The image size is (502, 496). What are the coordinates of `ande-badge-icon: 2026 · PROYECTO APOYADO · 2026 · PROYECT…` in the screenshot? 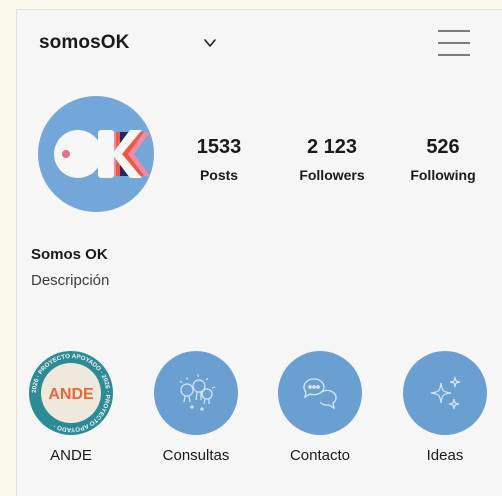 It's located at (71, 393).